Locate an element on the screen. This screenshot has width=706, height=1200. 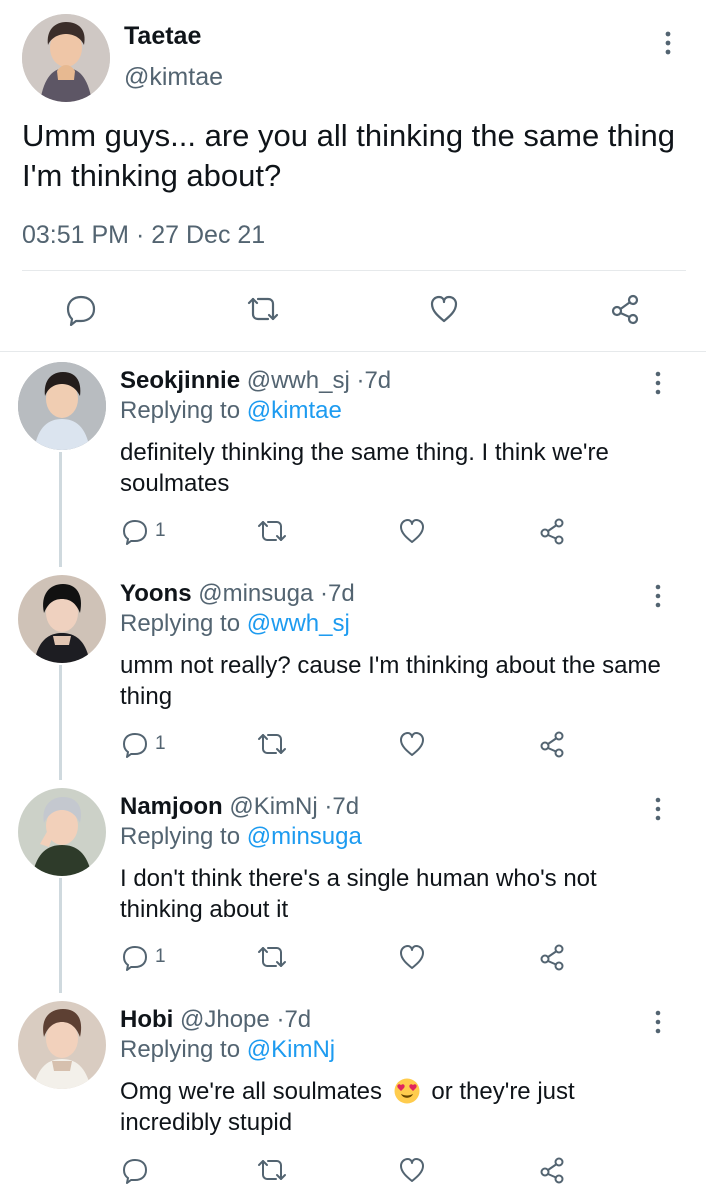
reply-name: Seokjinnie is located at coordinates (180, 380).